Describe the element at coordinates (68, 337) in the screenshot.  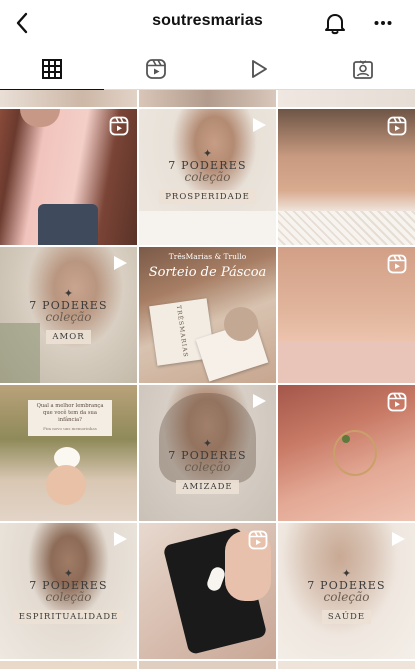
I see `collection-label: AMOR` at that location.